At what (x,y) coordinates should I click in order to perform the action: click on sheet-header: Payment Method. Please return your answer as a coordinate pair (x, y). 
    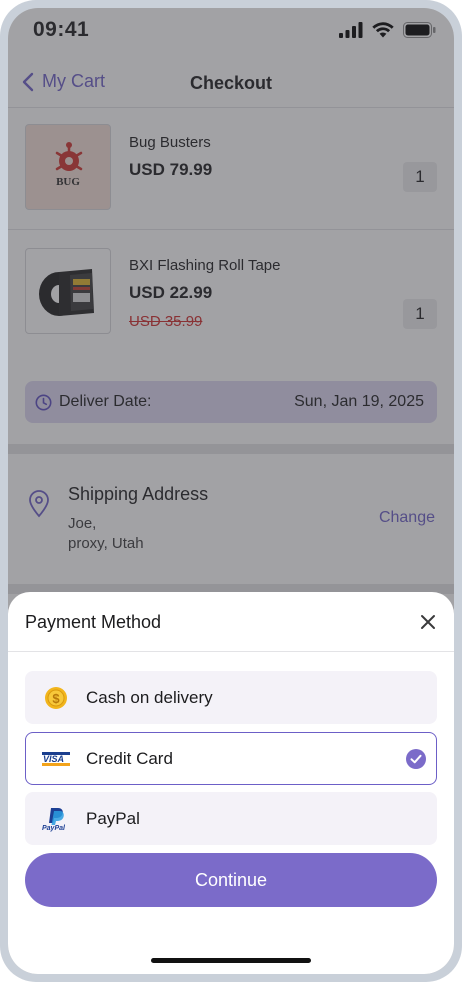
    Looking at the image, I should click on (231, 622).